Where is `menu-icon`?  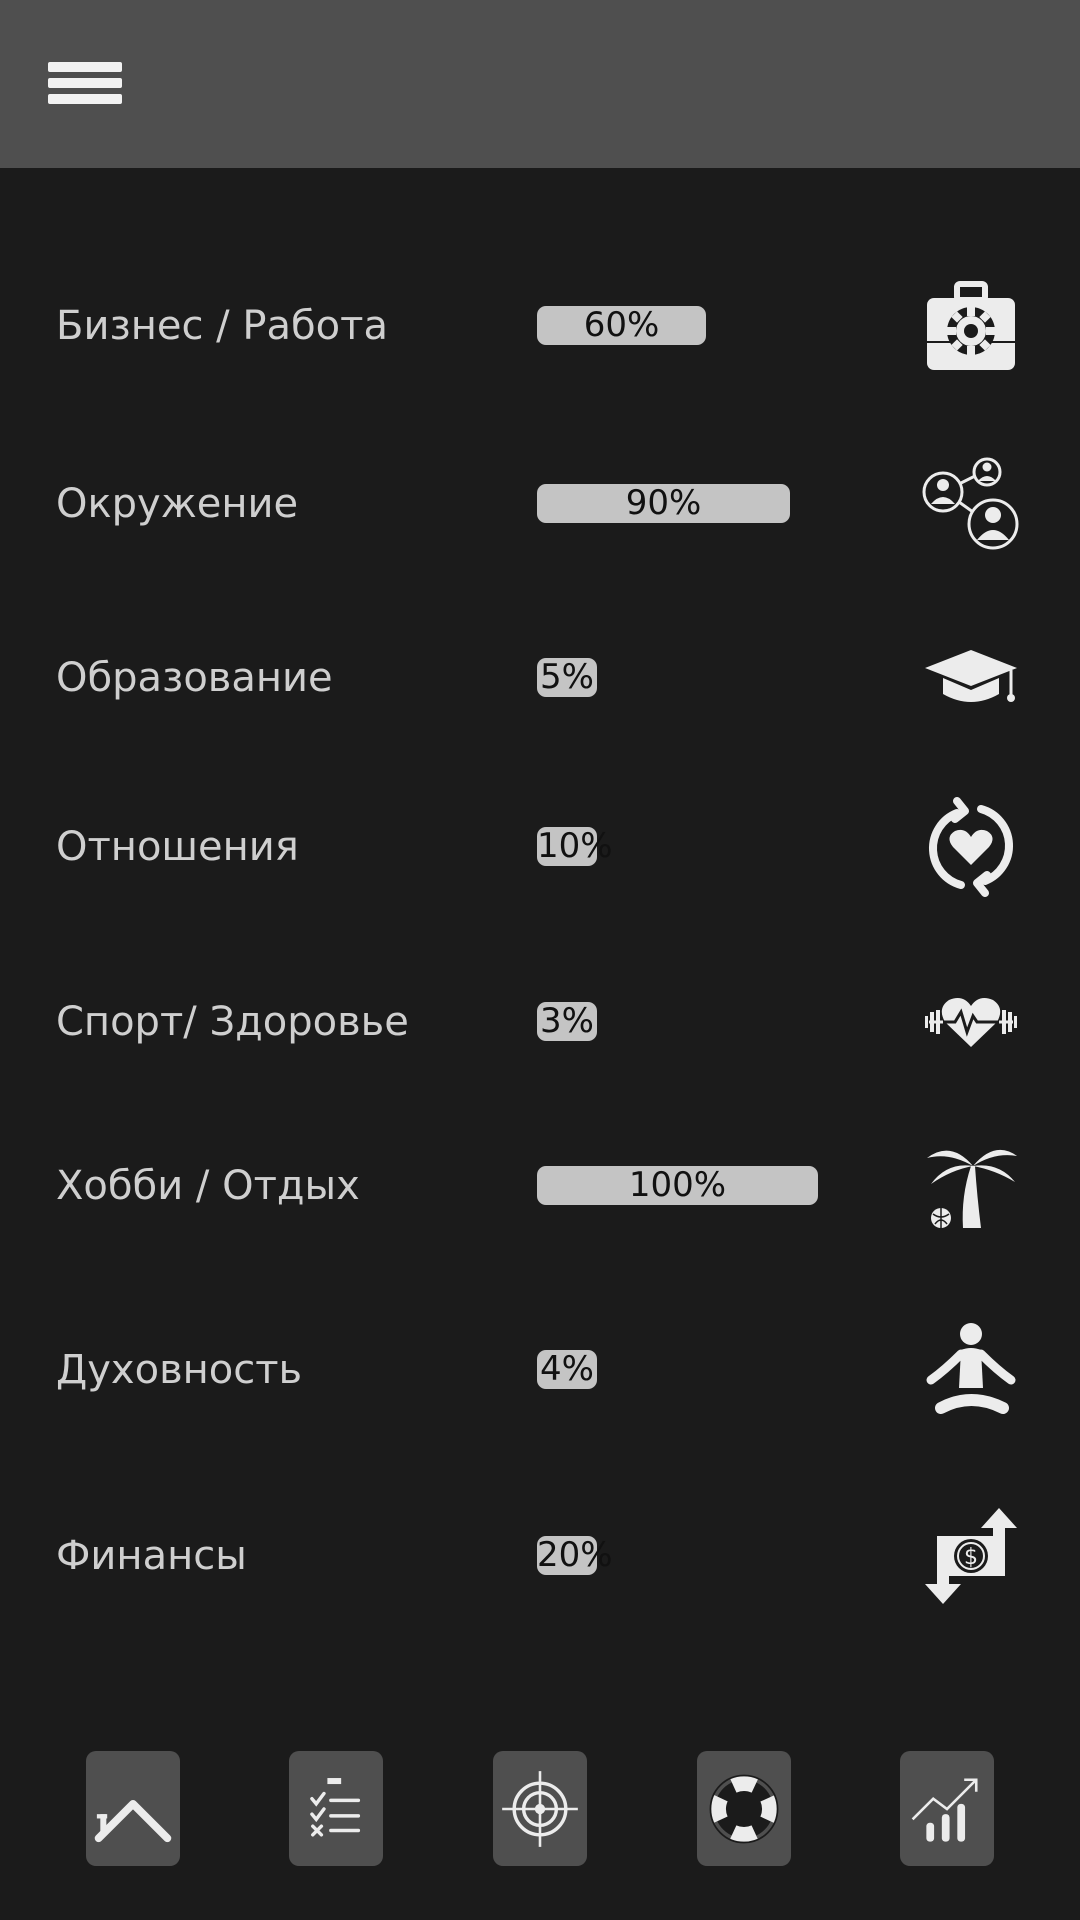
menu-icon is located at coordinates (85, 83).